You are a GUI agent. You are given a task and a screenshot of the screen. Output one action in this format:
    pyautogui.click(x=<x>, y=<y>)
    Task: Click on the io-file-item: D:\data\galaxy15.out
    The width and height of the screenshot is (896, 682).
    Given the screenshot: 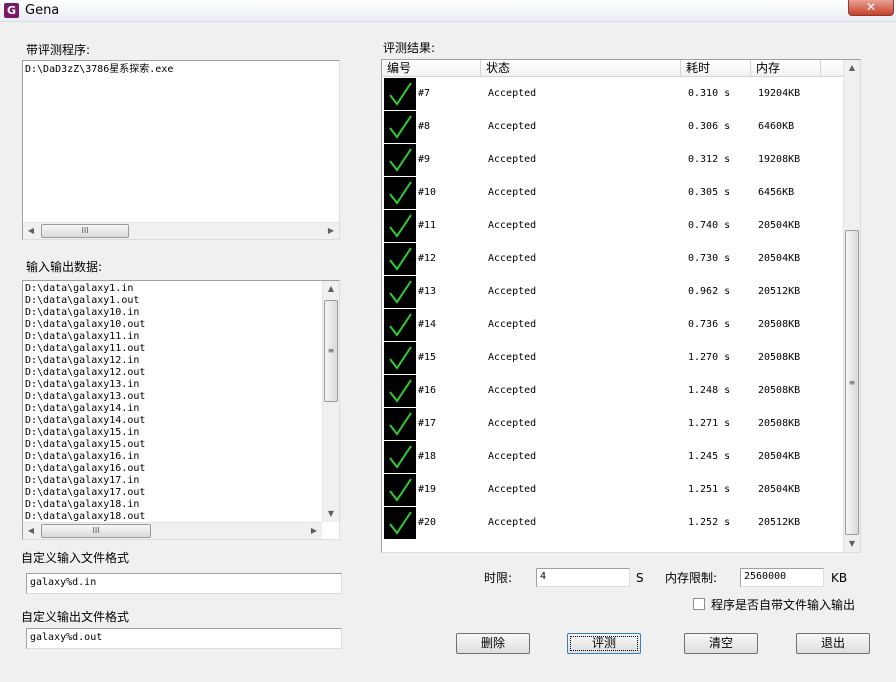 What is the action you would take?
    pyautogui.click(x=181, y=445)
    